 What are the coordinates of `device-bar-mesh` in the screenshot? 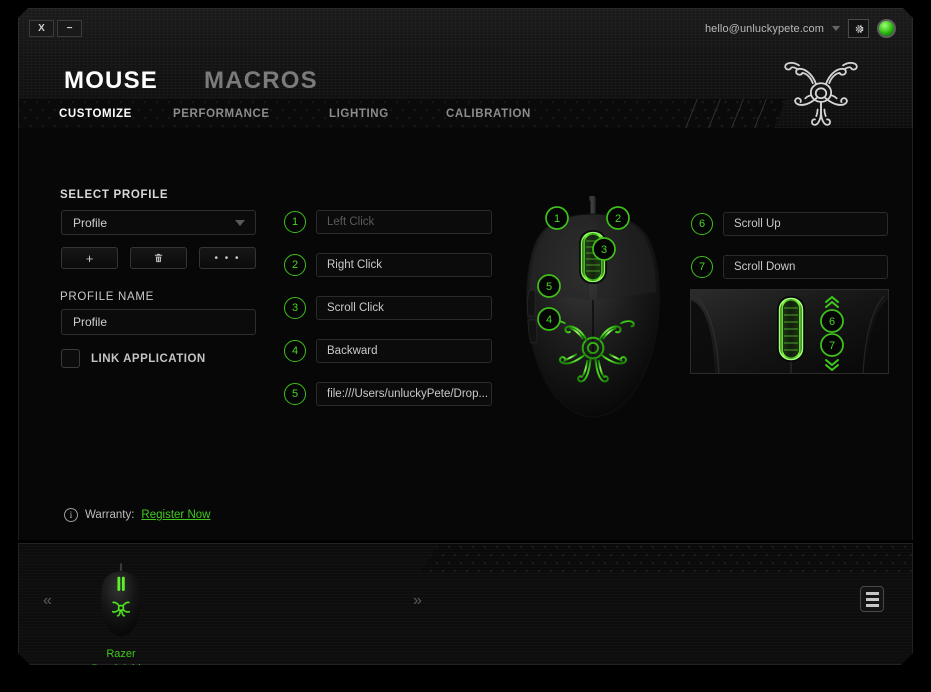 It's located at (665, 558).